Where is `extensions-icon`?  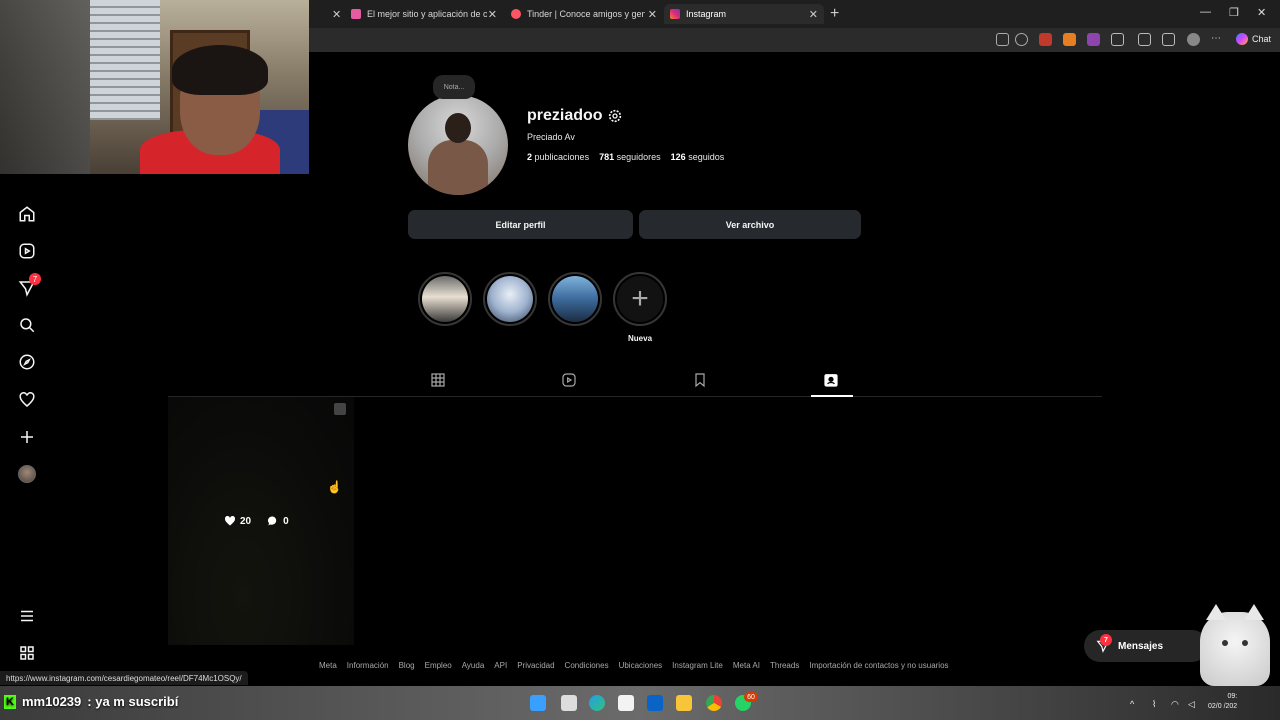
extensions-icon is located at coordinates (1117, 39).